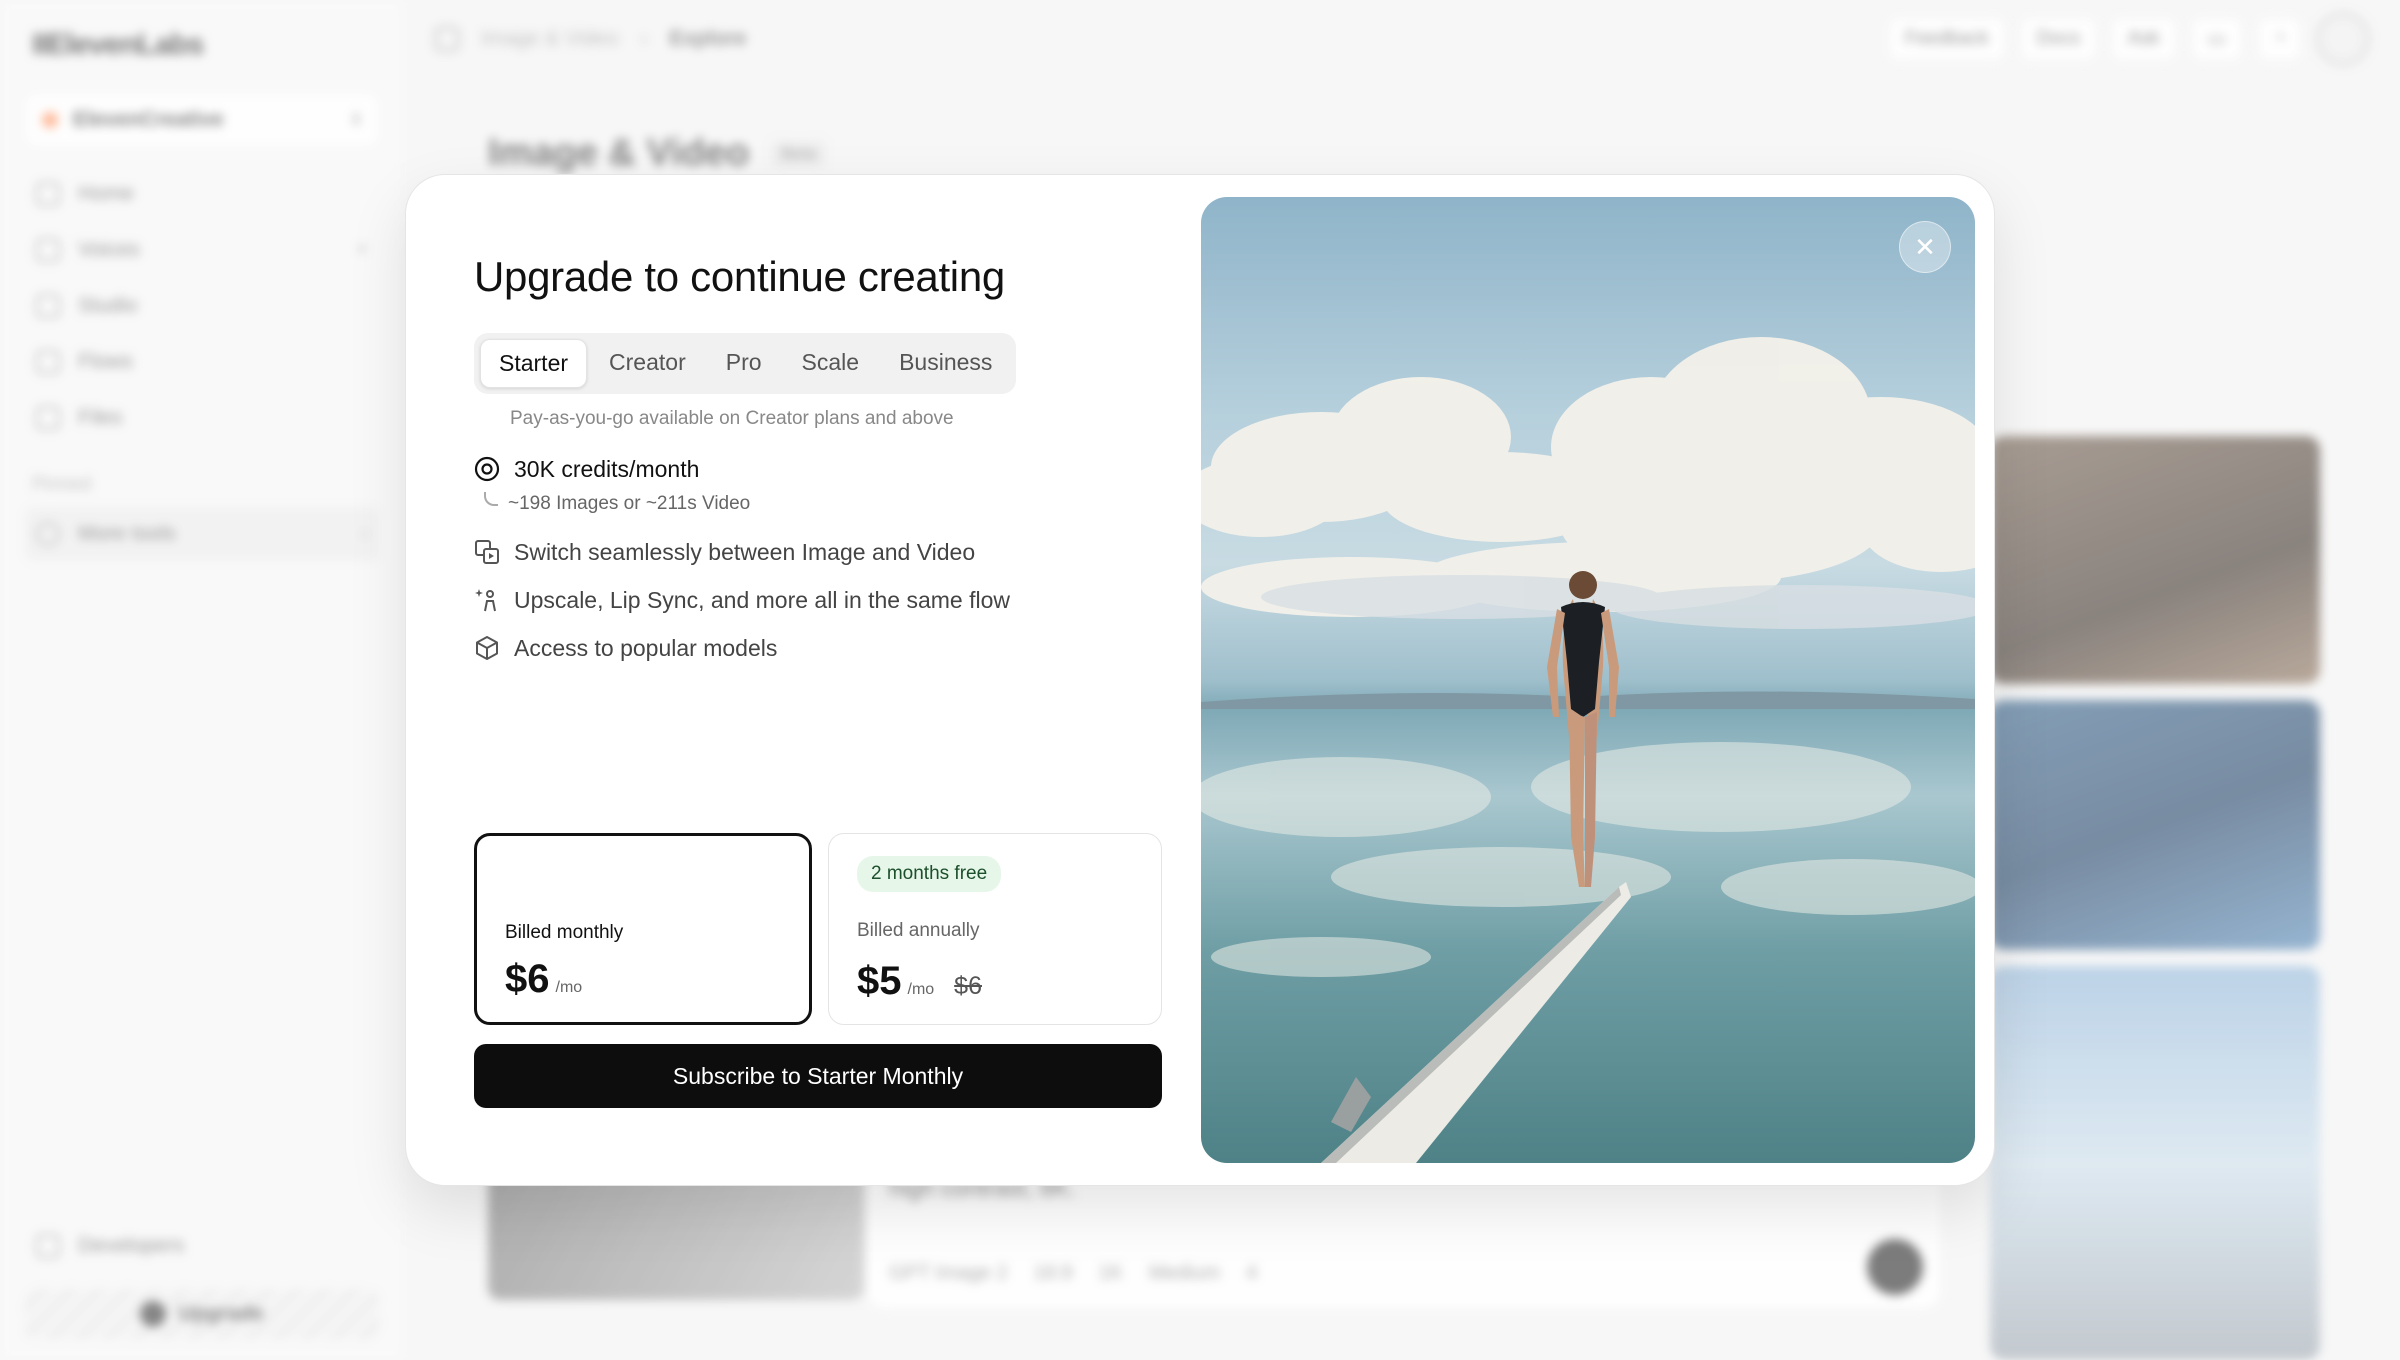  What do you see at coordinates (647, 363) in the screenshot?
I see `tab-creator: Creator` at bounding box center [647, 363].